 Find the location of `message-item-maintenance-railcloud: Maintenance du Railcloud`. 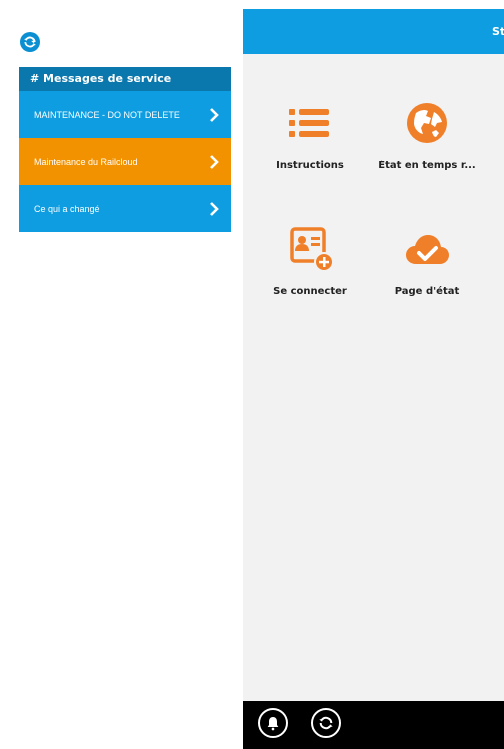

message-item-maintenance-railcloud: Maintenance du Railcloud is located at coordinates (125, 161).